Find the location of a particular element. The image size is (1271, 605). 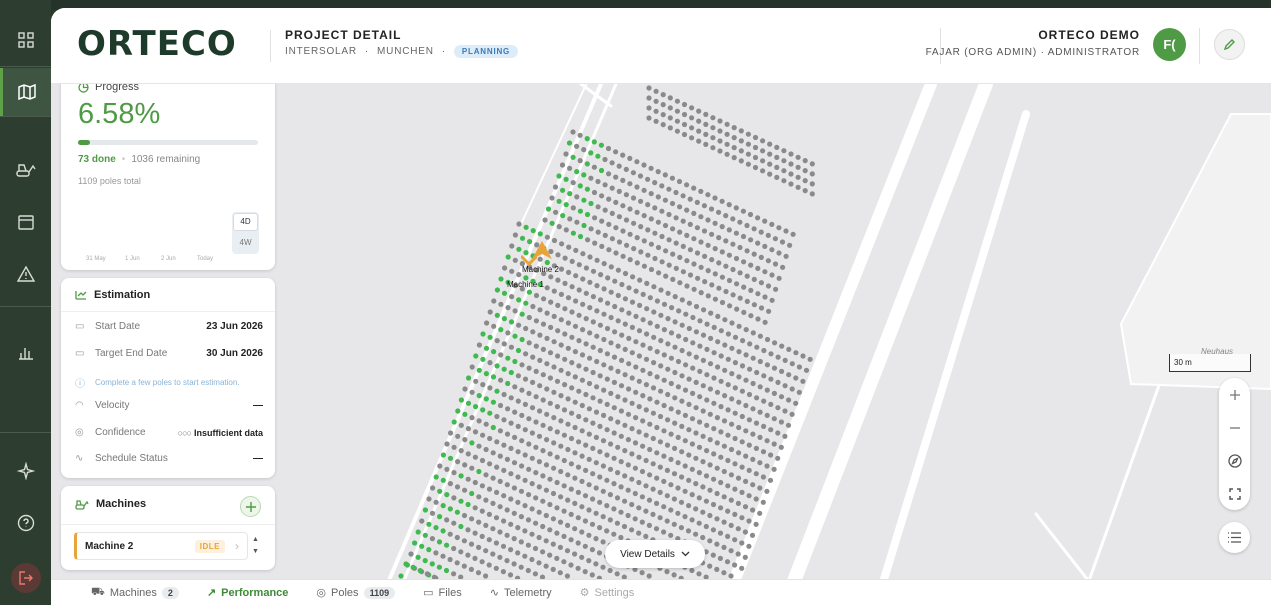

expand-icon is located at coordinates (1234, 493).